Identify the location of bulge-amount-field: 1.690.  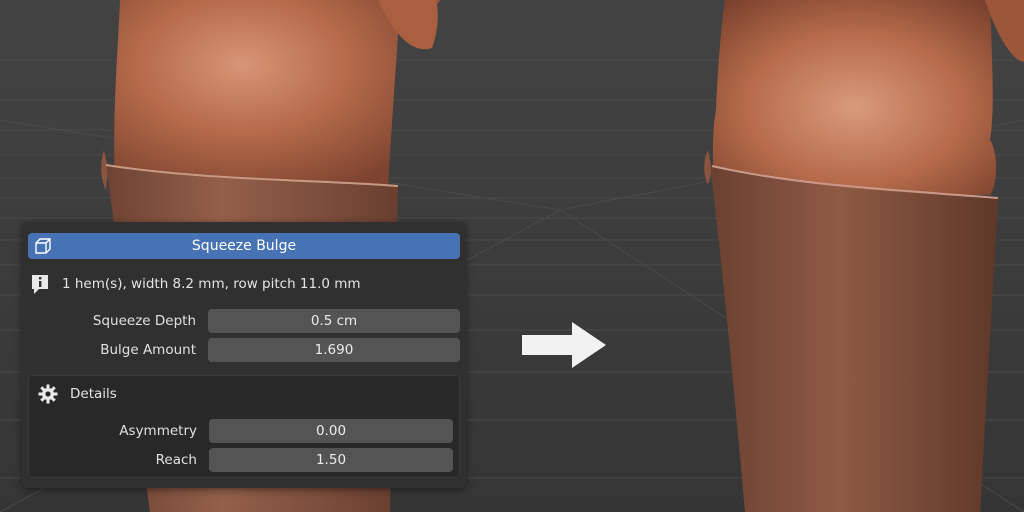
(334, 350).